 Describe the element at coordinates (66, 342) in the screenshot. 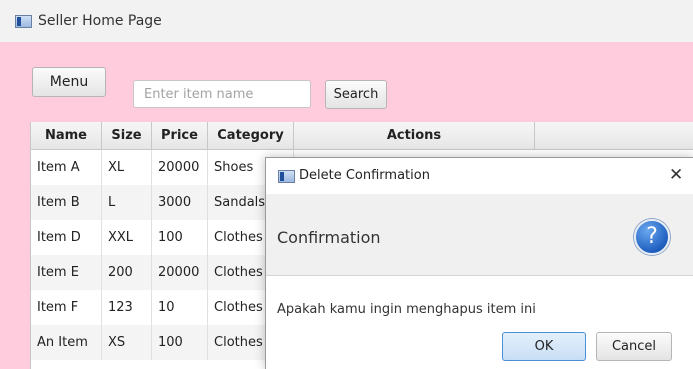

I see `cell-name: An Item` at that location.